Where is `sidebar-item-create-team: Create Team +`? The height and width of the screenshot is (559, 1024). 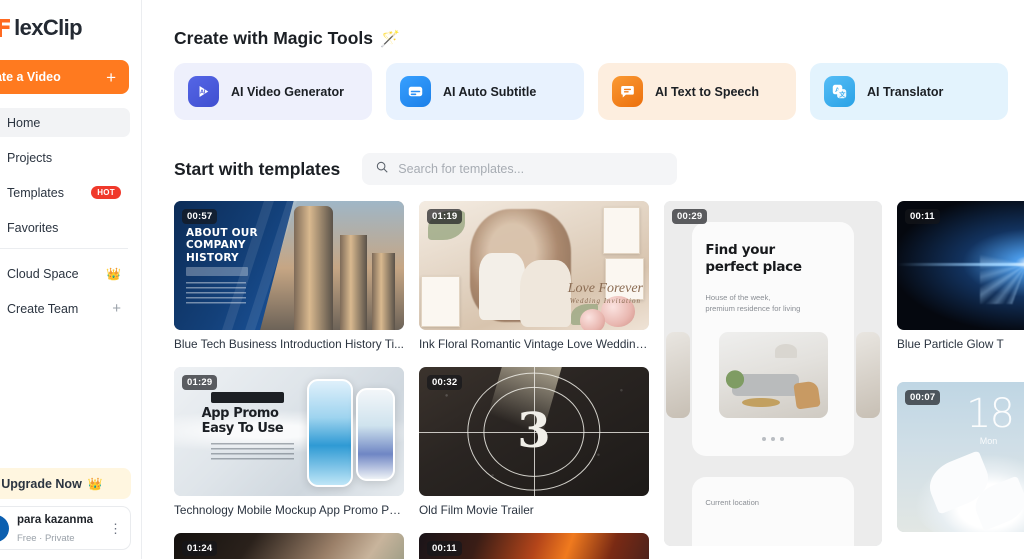 sidebar-item-create-team: Create Team + is located at coordinates (65, 308).